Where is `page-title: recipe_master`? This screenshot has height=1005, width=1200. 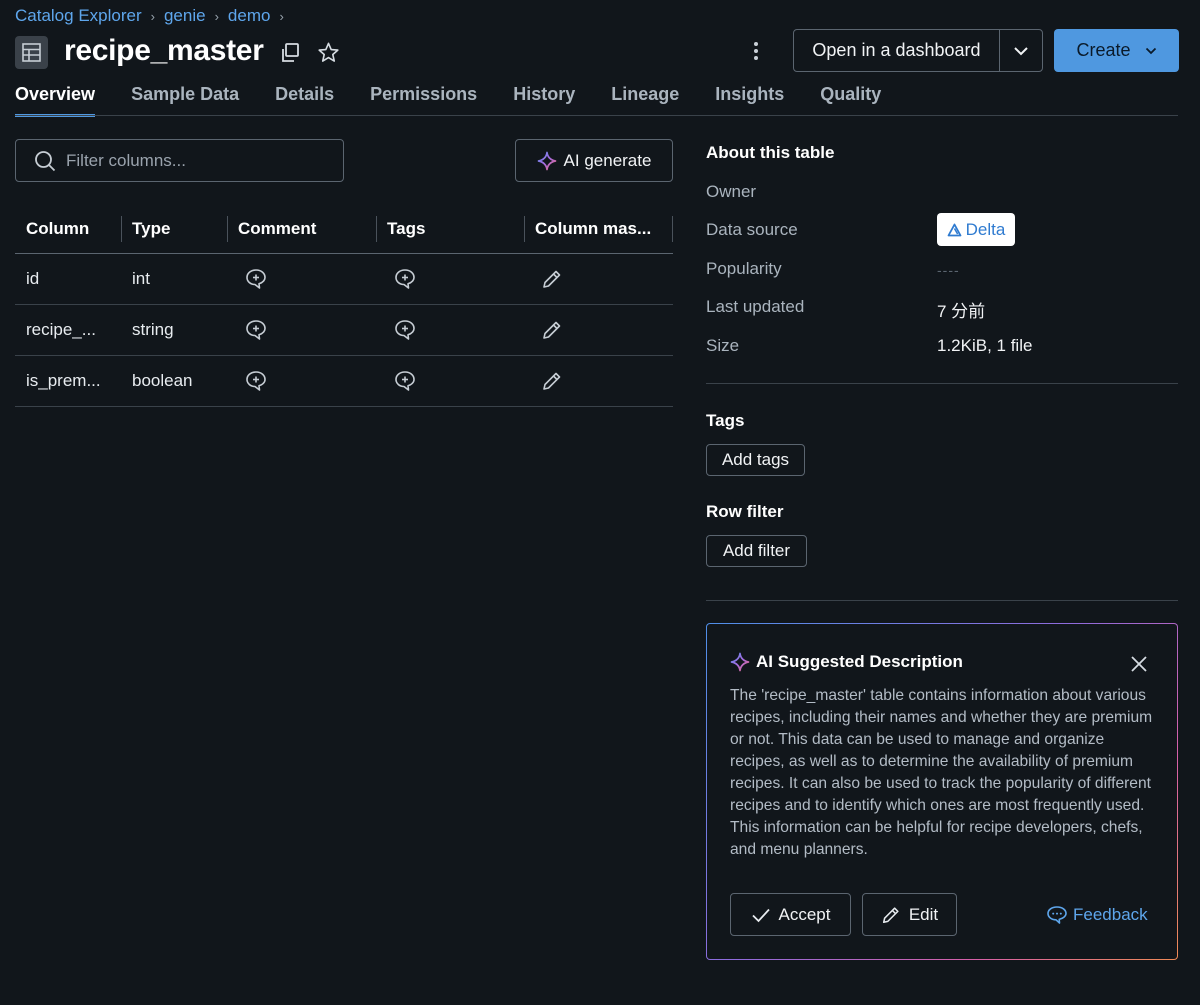
page-title: recipe_master is located at coordinates (164, 50).